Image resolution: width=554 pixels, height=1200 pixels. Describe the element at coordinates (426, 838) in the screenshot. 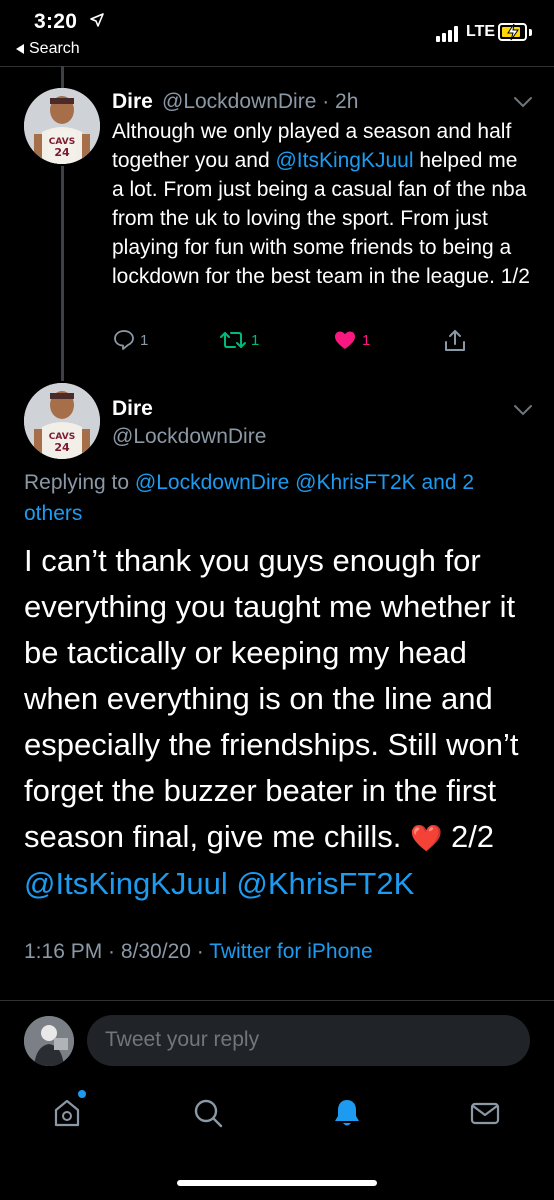

I see `heart-emoji: ❤️` at that location.